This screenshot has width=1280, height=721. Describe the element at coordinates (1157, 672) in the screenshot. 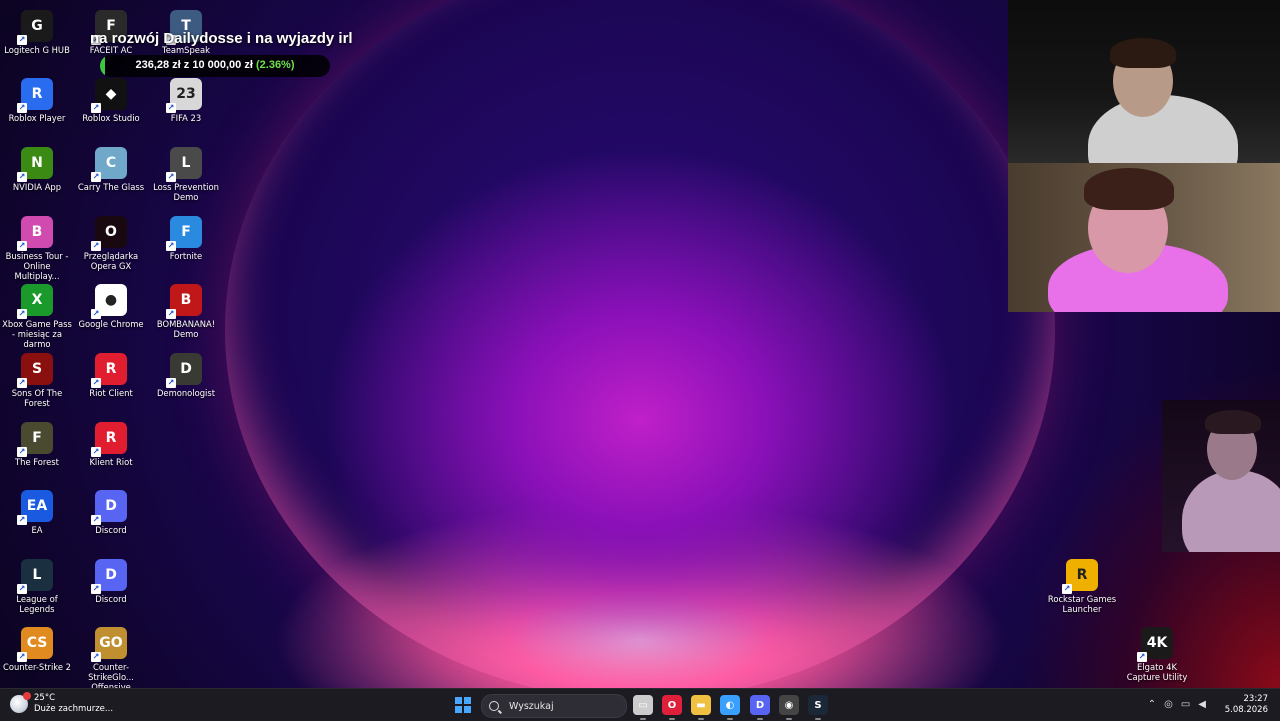

I see `desktop-icon-label: Elgato 4K Capture Utility` at that location.